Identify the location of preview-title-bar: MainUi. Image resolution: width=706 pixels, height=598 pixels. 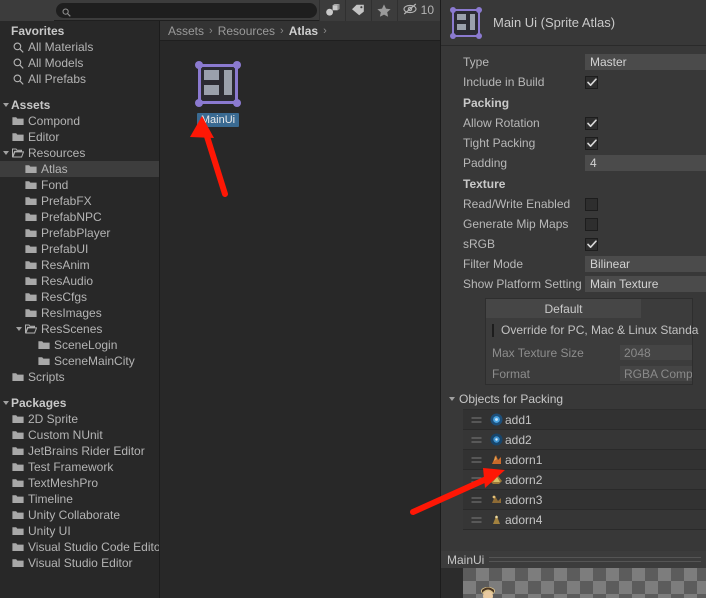
(573, 559).